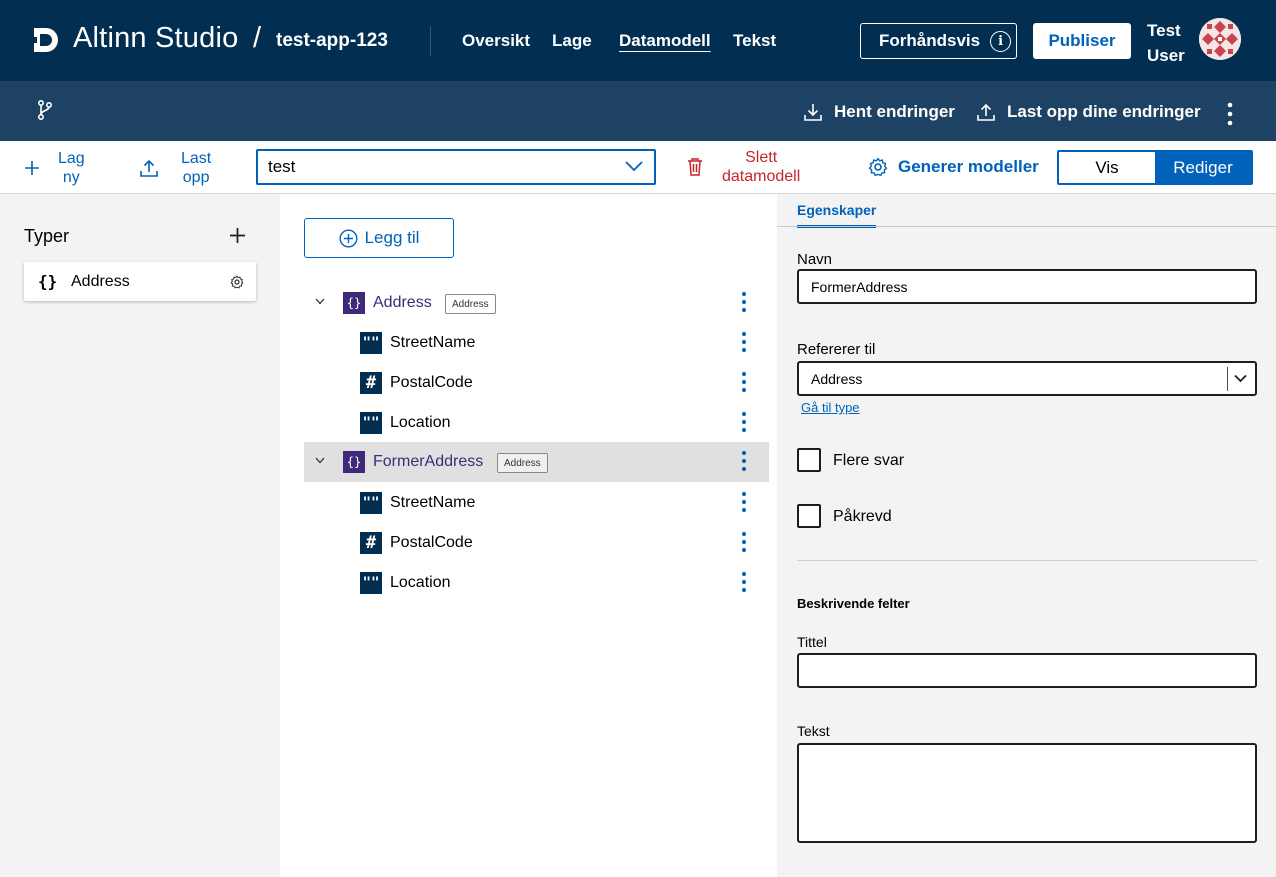  What do you see at coordinates (859, 286) in the screenshot?
I see `name-input-value: FormerAddress` at bounding box center [859, 286].